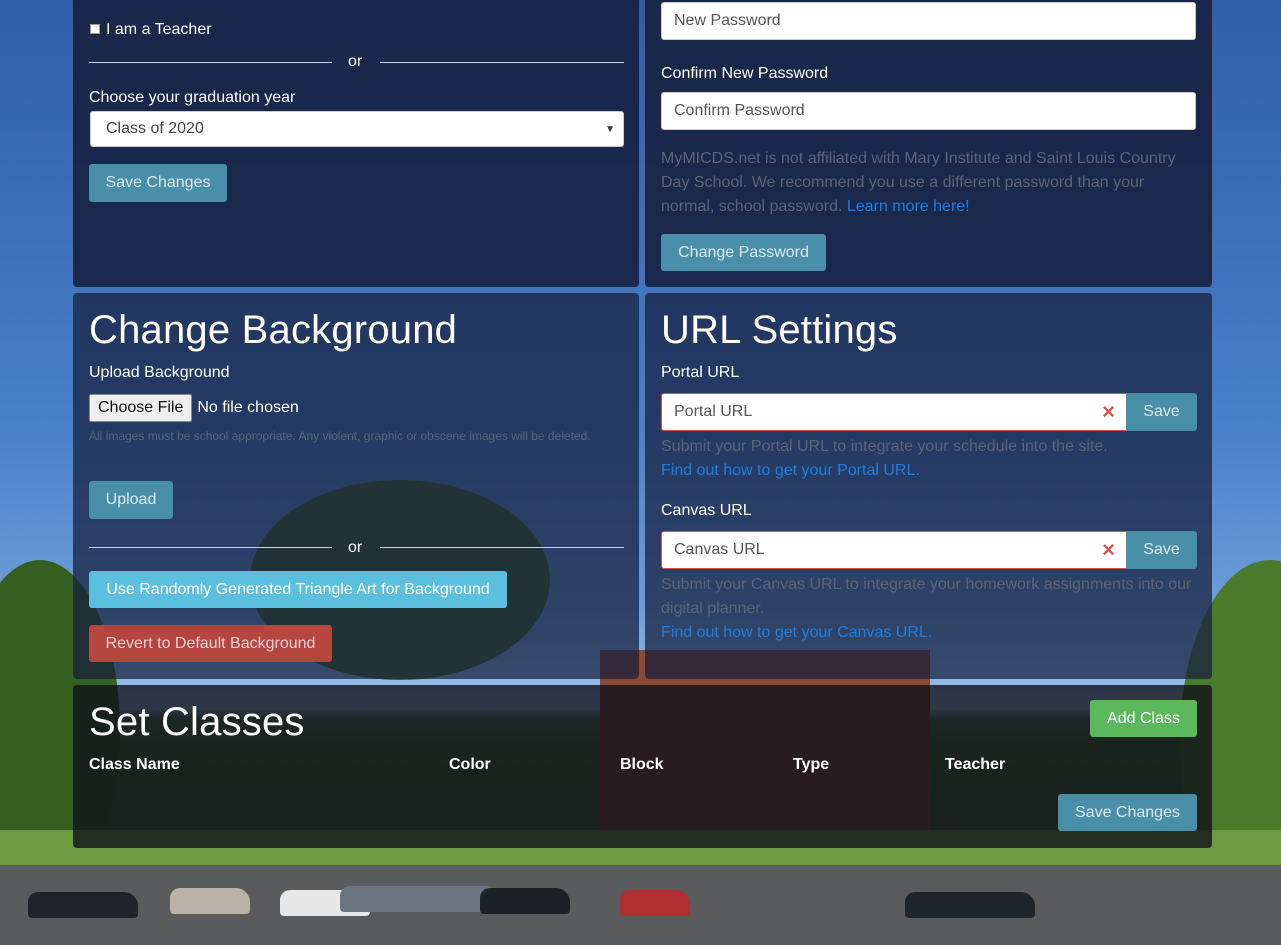 This screenshot has height=945, width=1281. Describe the element at coordinates (210, 643) in the screenshot. I see `revert-background-button: Revert to Default Background` at that location.